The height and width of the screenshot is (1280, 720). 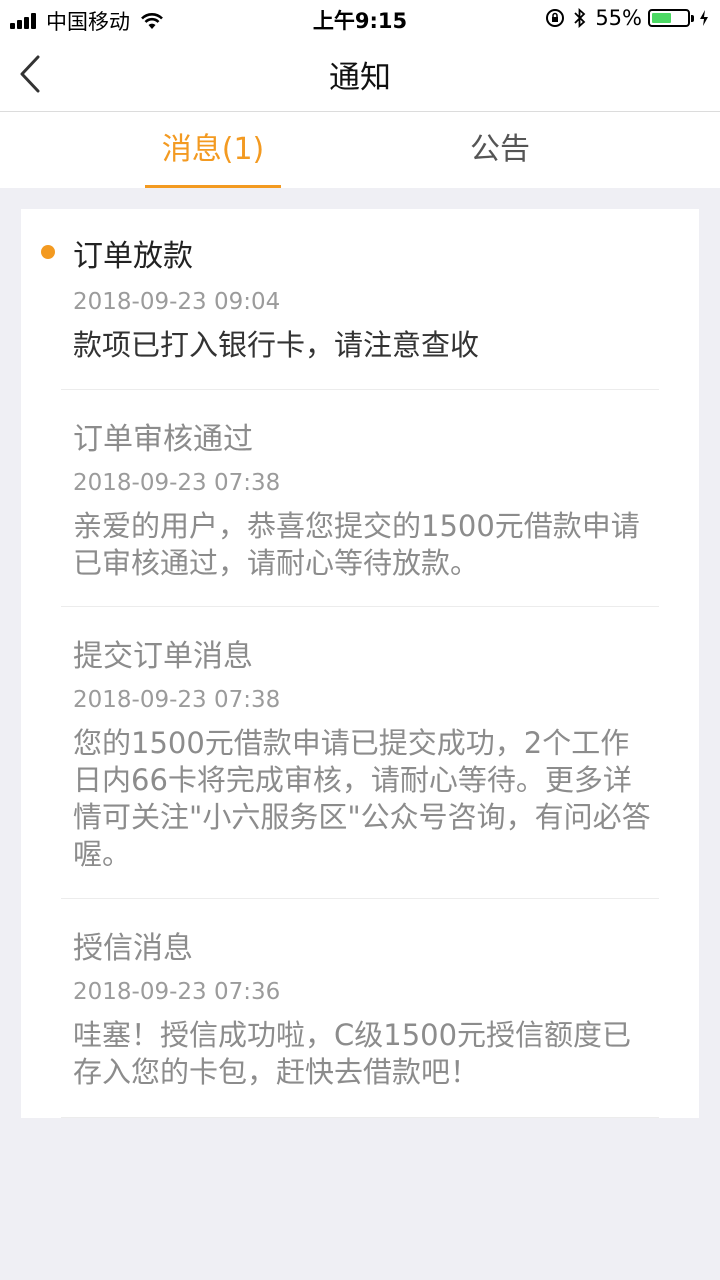 I want to click on battery-fill, so click(x=661, y=18).